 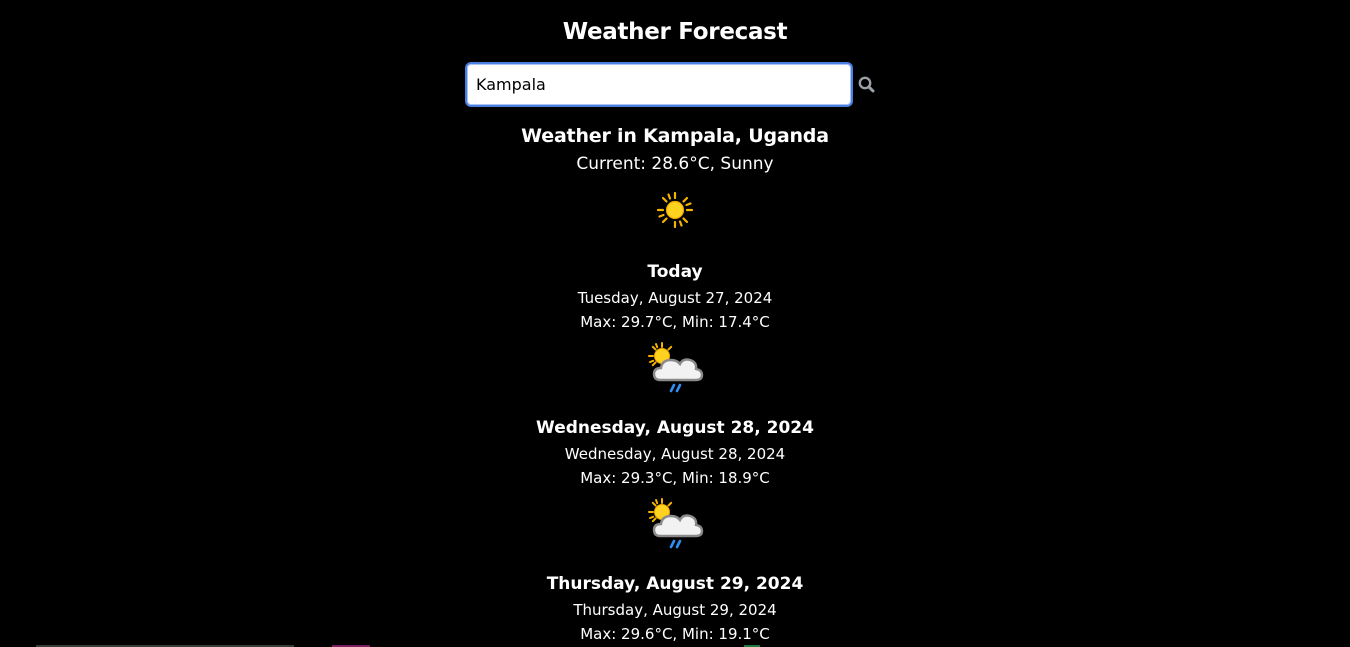 What do you see at coordinates (659, 84) in the screenshot?
I see `city-search-input` at bounding box center [659, 84].